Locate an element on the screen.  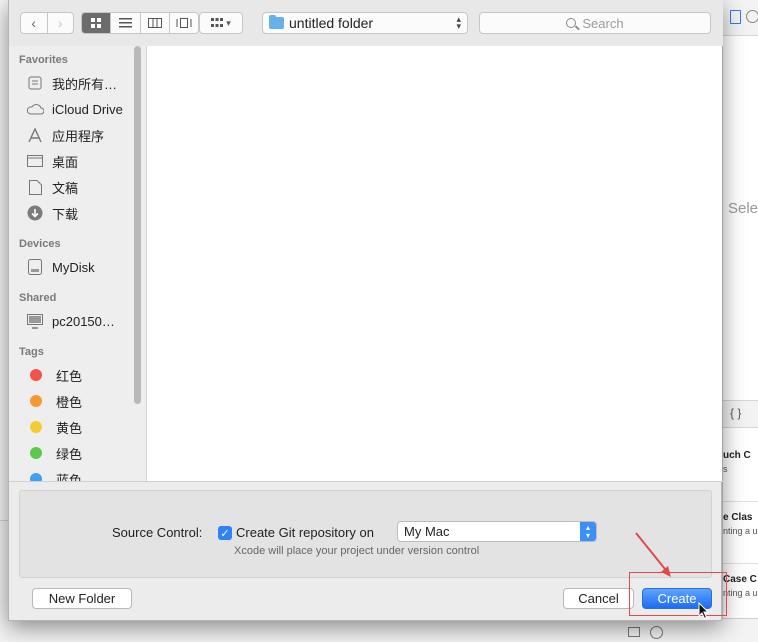
no-selection-text: Sele is located at coordinates (743, 208).